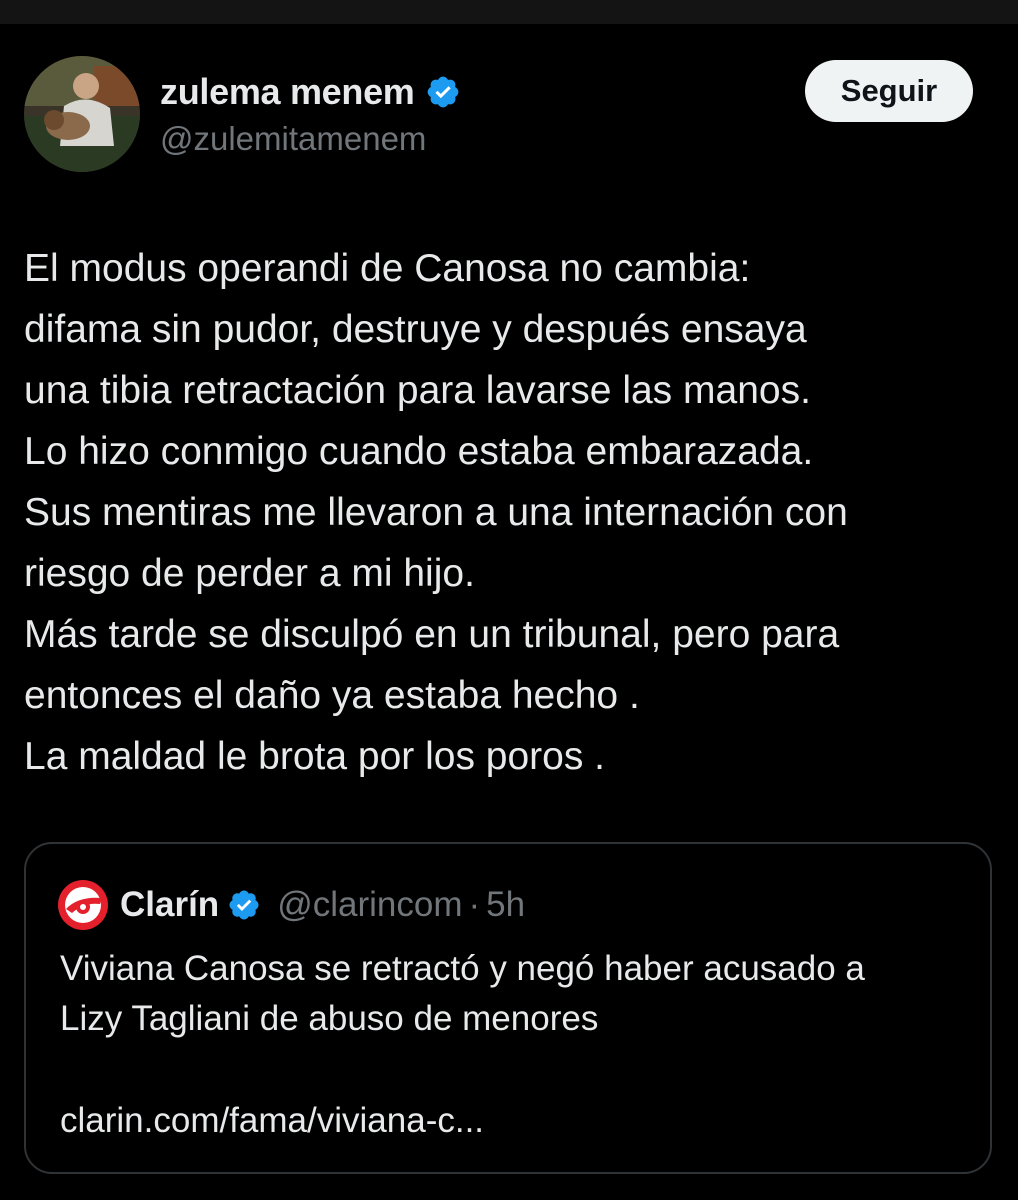 Image resolution: width=1018 pixels, height=1200 pixels. What do you see at coordinates (287, 92) in the screenshot?
I see `author-display-name: zulema menem` at bounding box center [287, 92].